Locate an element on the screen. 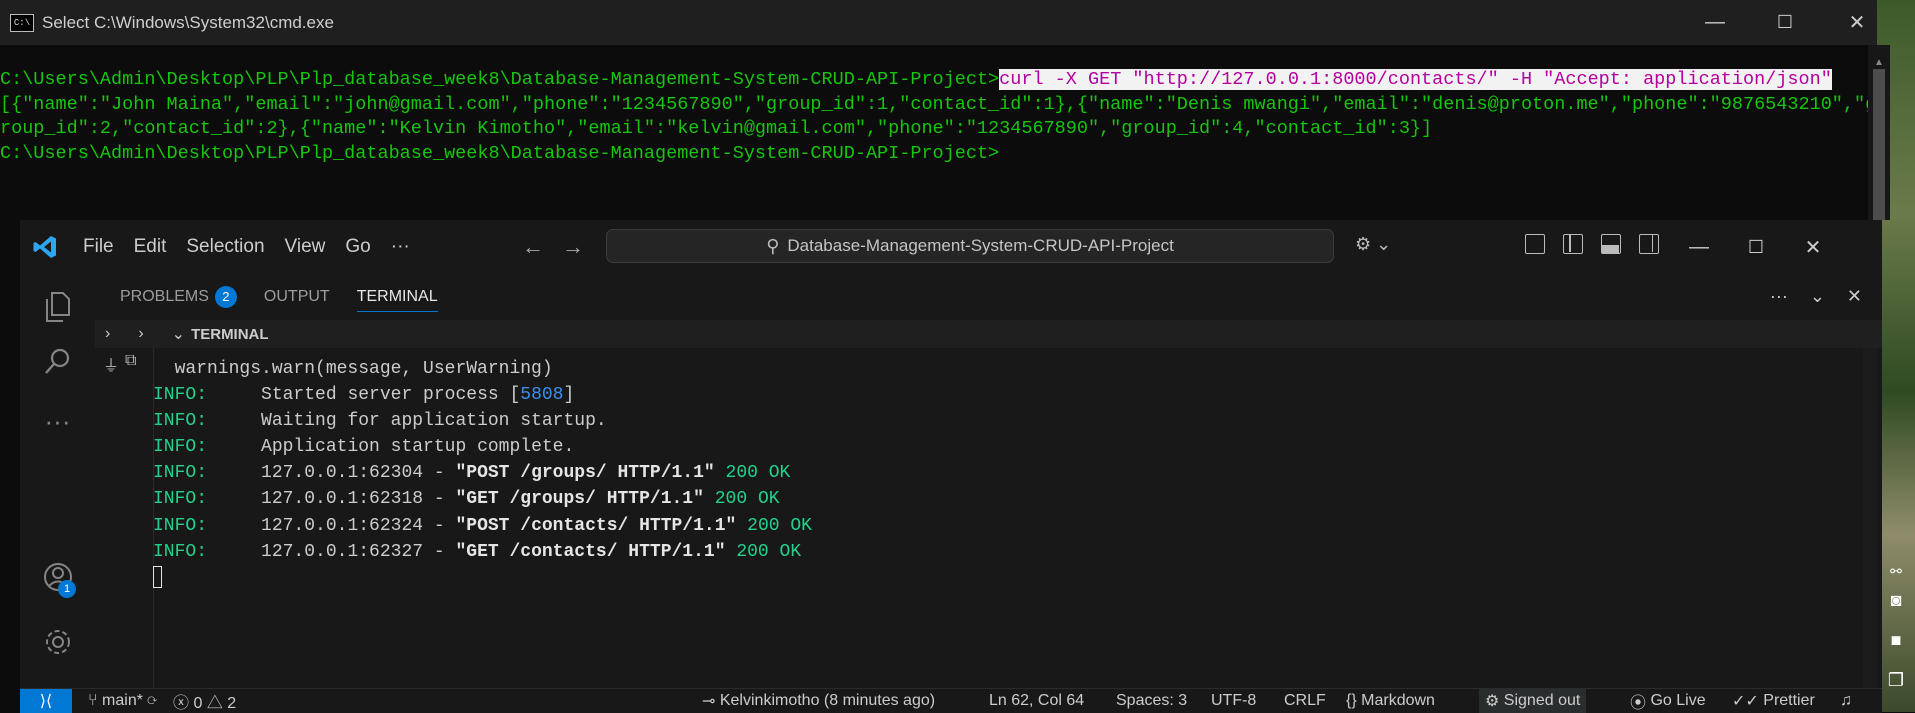 The image size is (1915, 713). cmd-maximize-button: ☐ is located at coordinates (1785, 22).